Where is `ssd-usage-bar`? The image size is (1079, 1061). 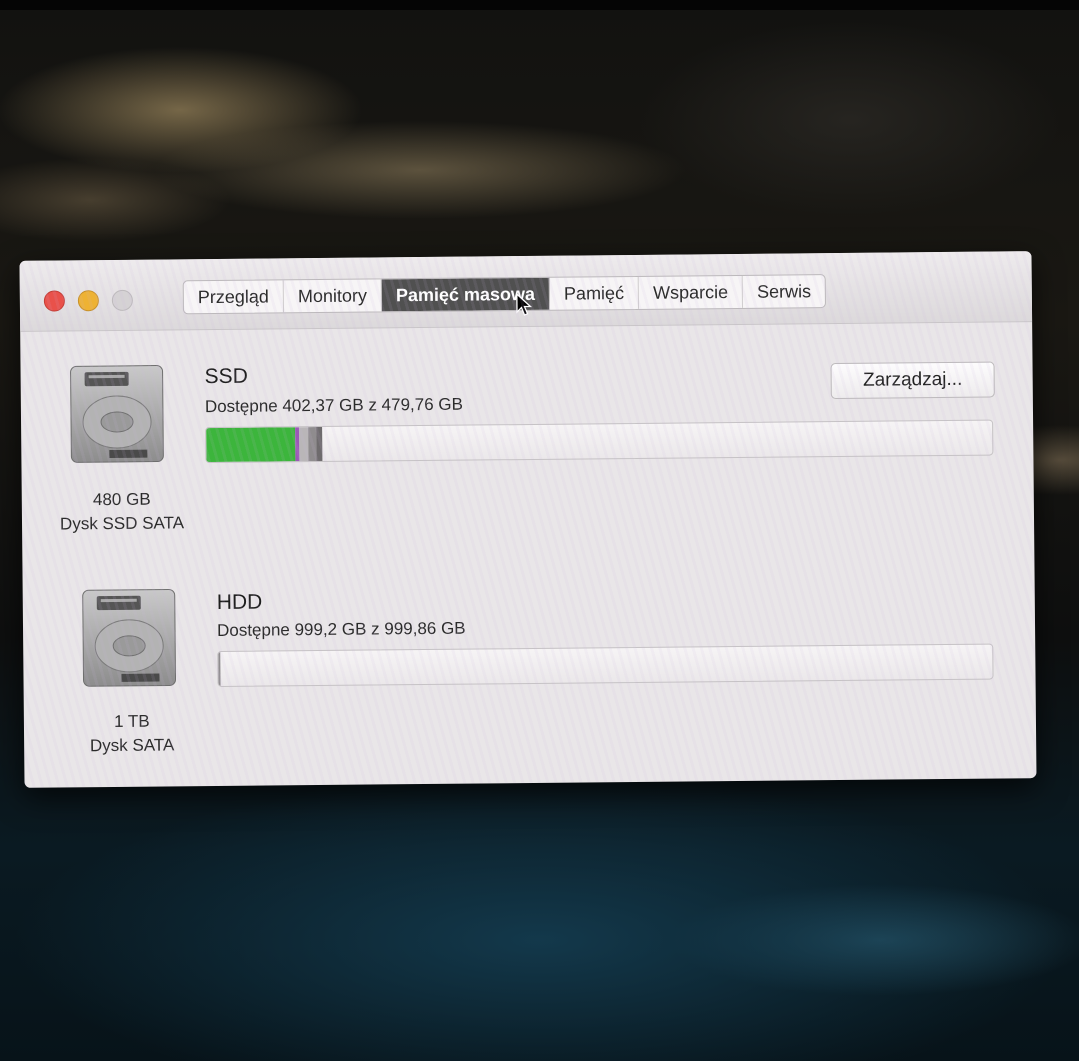 ssd-usage-bar is located at coordinates (599, 441).